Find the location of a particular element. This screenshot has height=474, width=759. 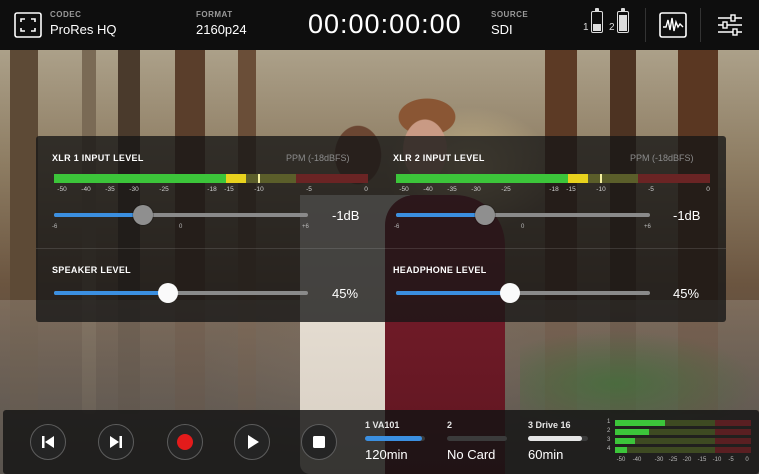

previous-clip-button is located at coordinates (48, 442).